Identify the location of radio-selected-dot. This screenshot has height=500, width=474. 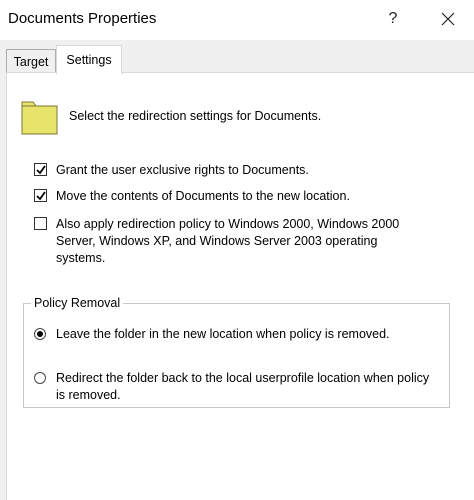
(40, 334).